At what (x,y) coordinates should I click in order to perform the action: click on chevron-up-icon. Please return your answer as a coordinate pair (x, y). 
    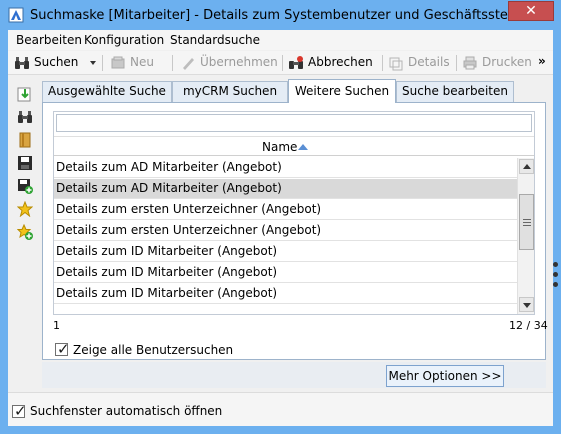
    Looking at the image, I should click on (527, 166).